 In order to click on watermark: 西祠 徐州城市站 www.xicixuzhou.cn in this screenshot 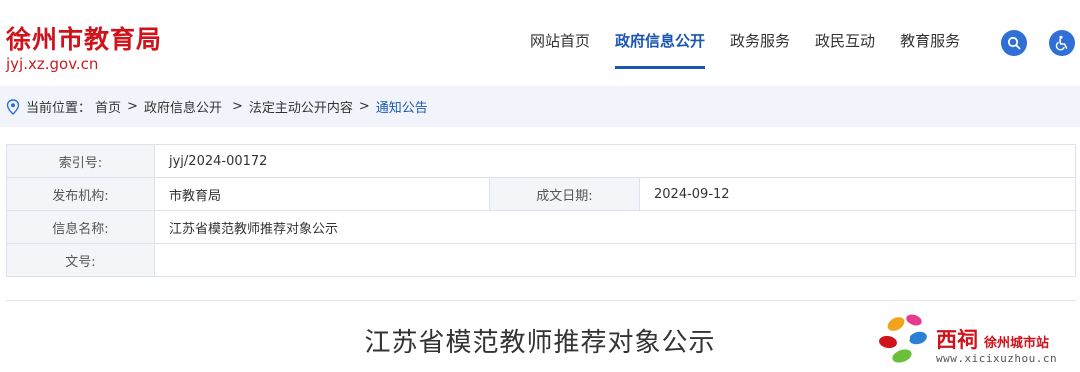, I will do `click(976, 340)`.